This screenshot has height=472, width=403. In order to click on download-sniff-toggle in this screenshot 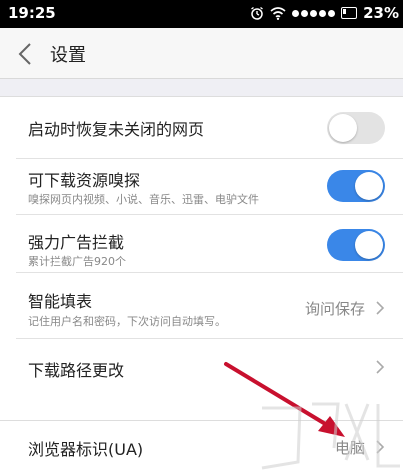, I will do `click(356, 186)`.